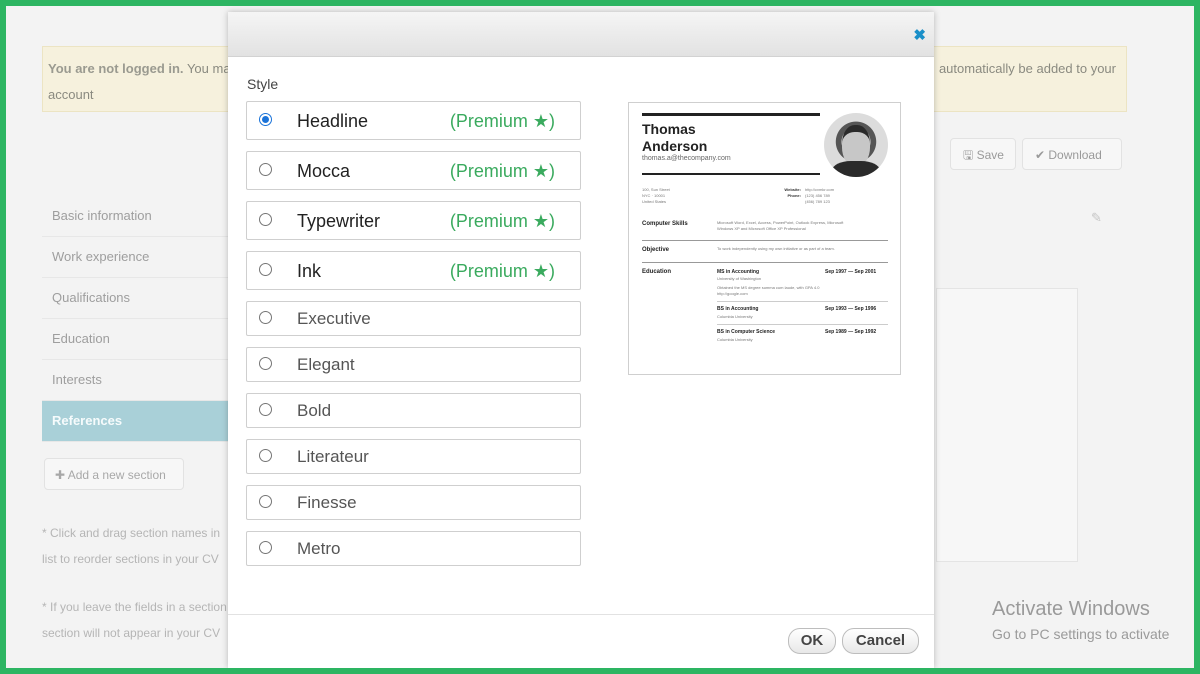  Describe the element at coordinates (851, 309) in the screenshot. I see `degree-dates: Sep 1993 — Sep 1996` at that location.